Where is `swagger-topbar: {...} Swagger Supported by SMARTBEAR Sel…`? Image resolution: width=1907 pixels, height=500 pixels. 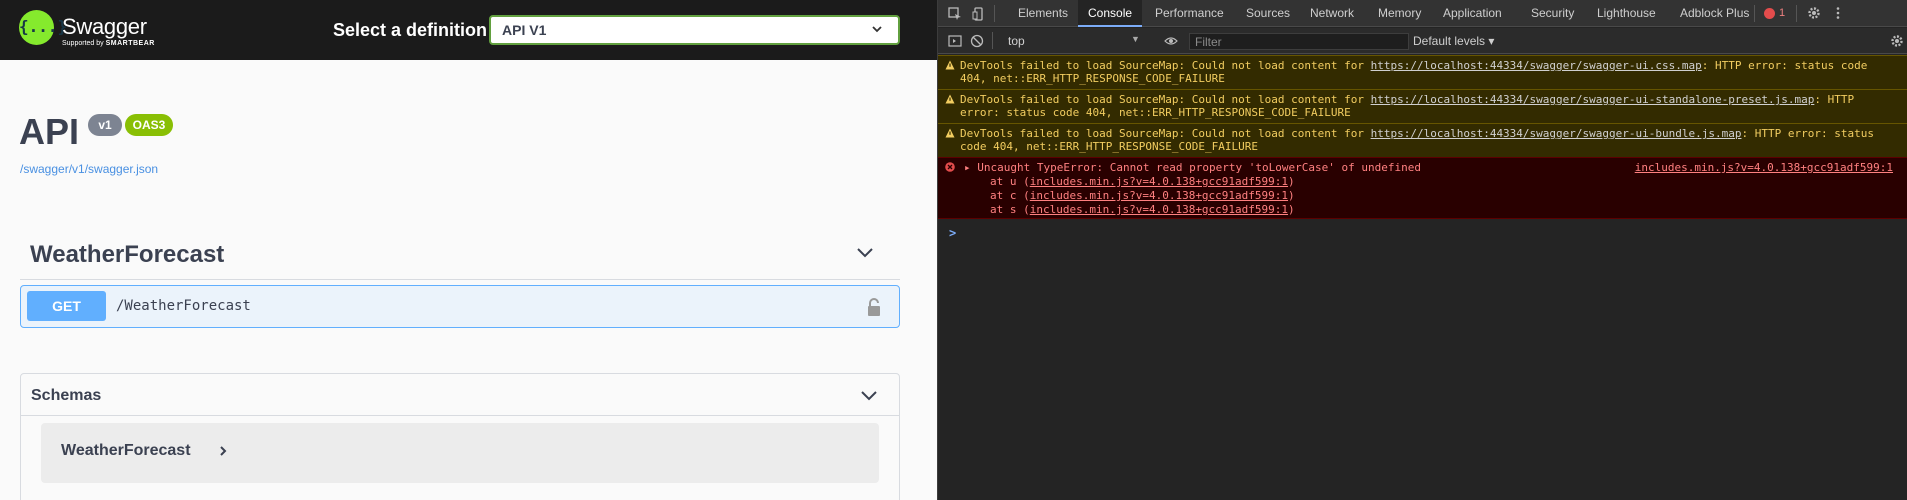 swagger-topbar: {...} Swagger Supported by SMARTBEAR Sel… is located at coordinates (468, 30).